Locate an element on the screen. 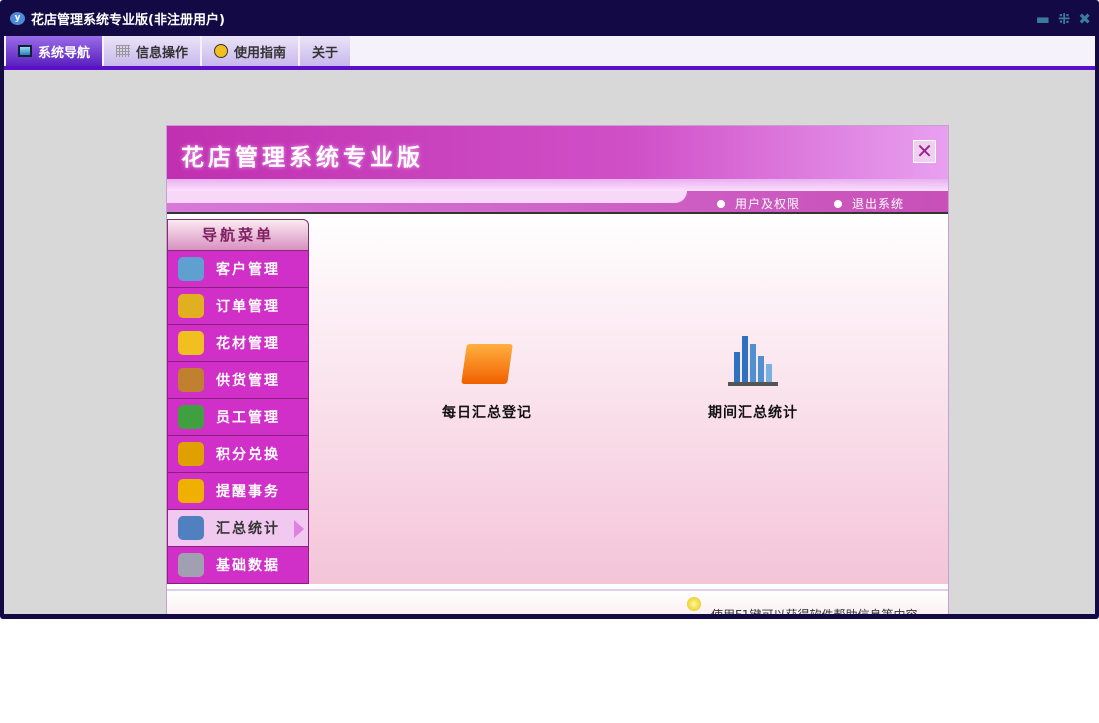 The image size is (1099, 723). arrow-right-icon is located at coordinates (299, 529).